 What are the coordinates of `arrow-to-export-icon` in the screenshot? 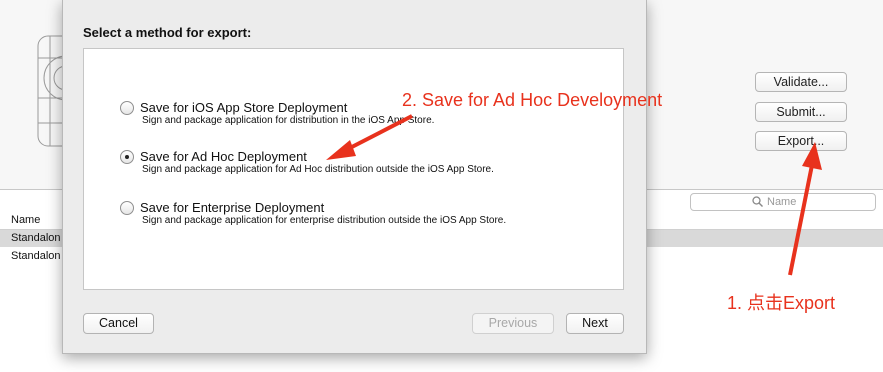 It's located at (801, 220).